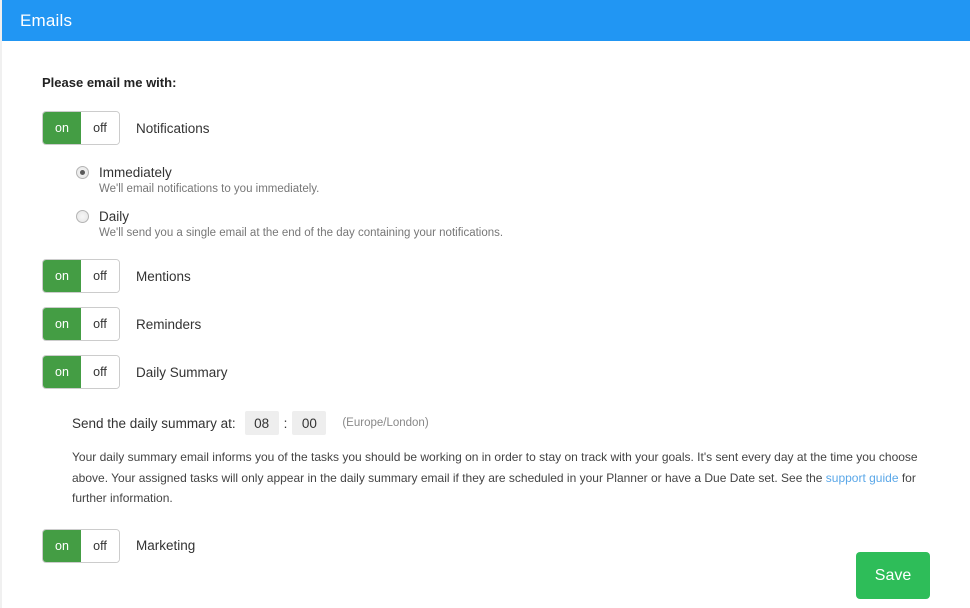 This screenshot has height=608, width=970. I want to click on toggle-notifications-label: Notifications, so click(173, 128).